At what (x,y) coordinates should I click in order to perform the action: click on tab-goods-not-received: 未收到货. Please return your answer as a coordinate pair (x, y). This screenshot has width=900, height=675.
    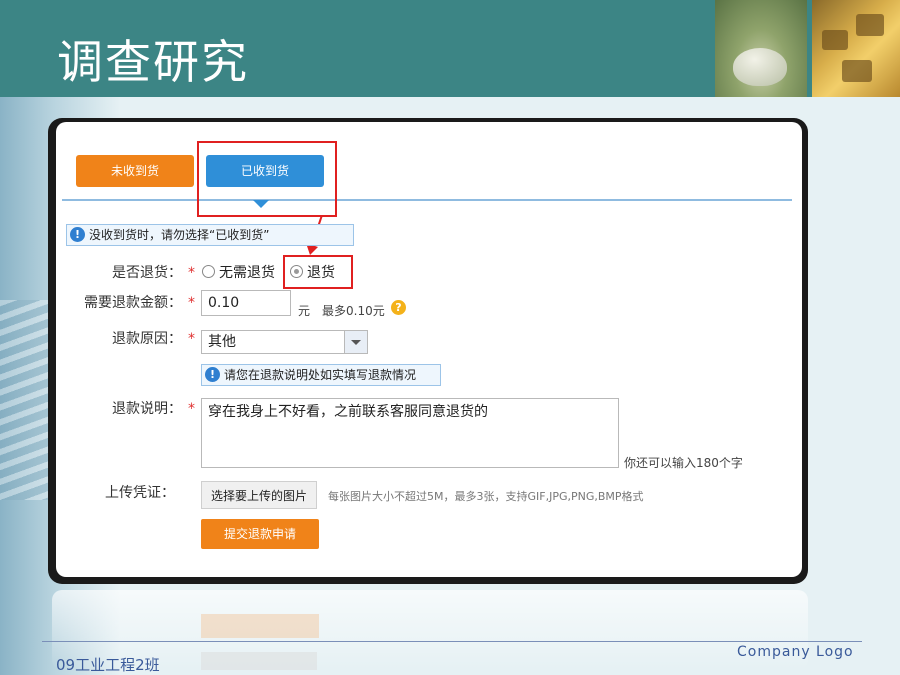
    Looking at the image, I should click on (135, 171).